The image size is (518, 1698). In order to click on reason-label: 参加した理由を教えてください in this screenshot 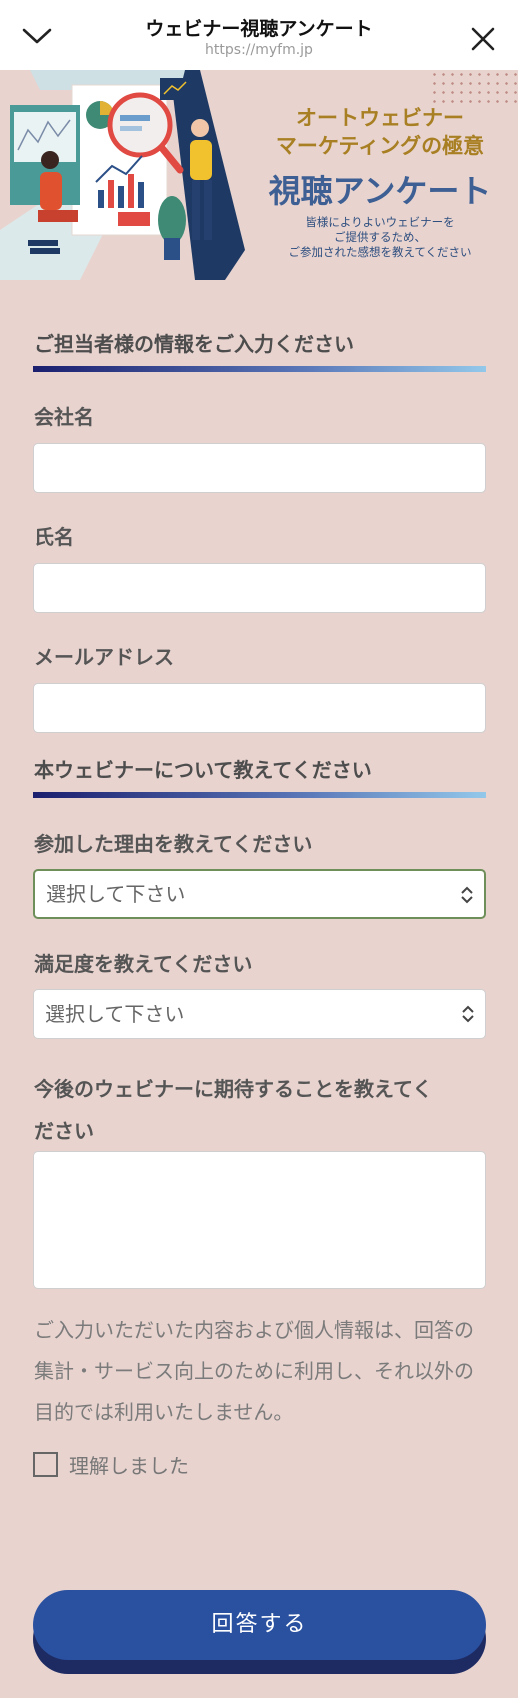, I will do `click(173, 844)`.